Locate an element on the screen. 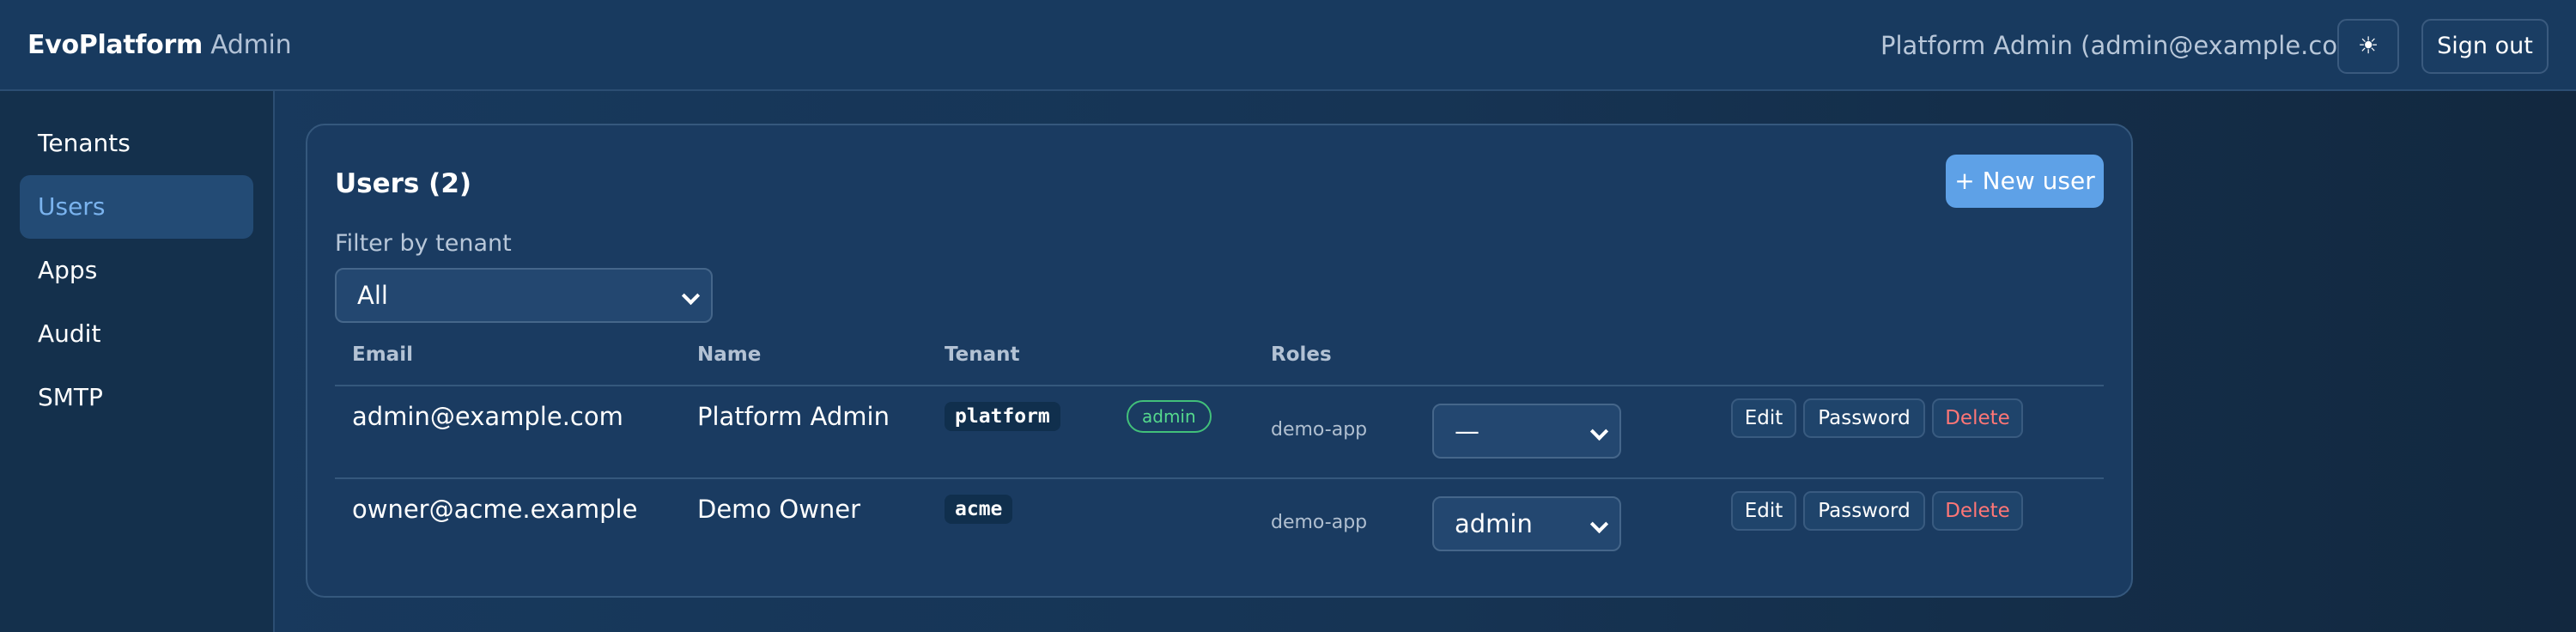 The width and height of the screenshot is (2576, 632). row-divider is located at coordinates (1219, 478).